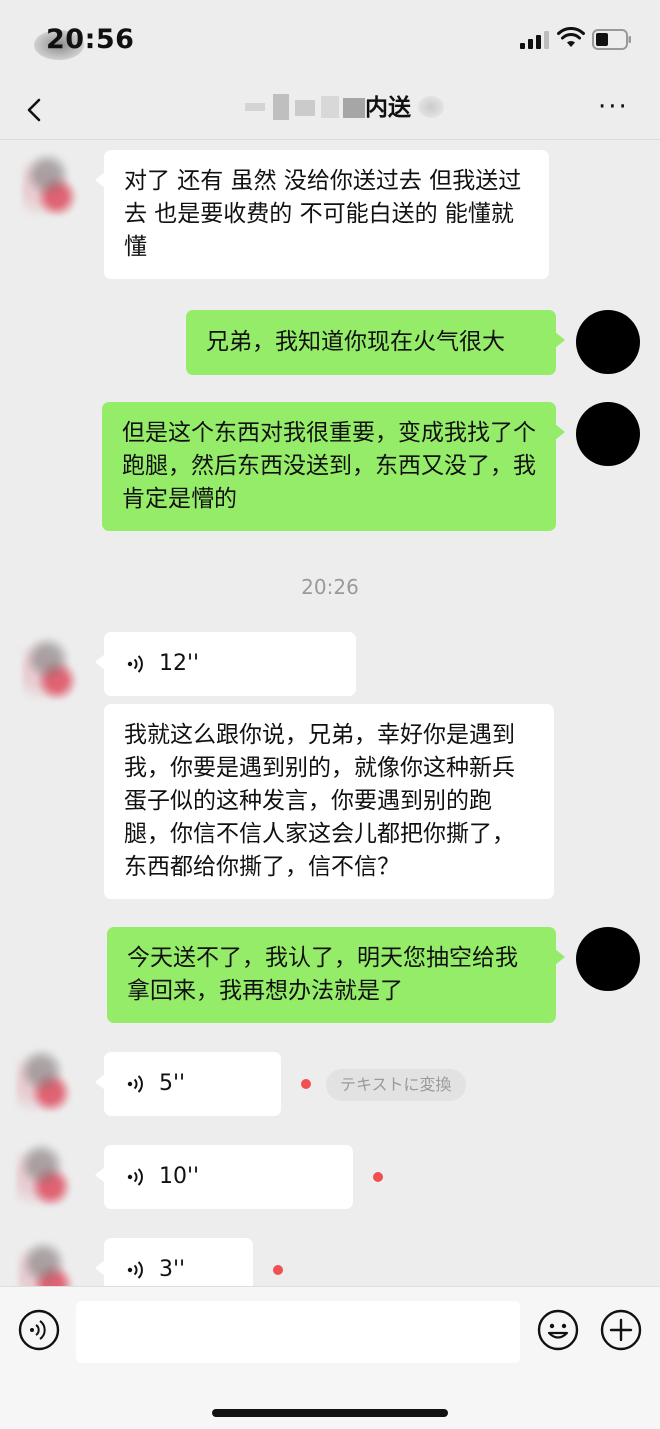 The width and height of the screenshot is (660, 1429). What do you see at coordinates (621, 1330) in the screenshot?
I see `plus-icon` at bounding box center [621, 1330].